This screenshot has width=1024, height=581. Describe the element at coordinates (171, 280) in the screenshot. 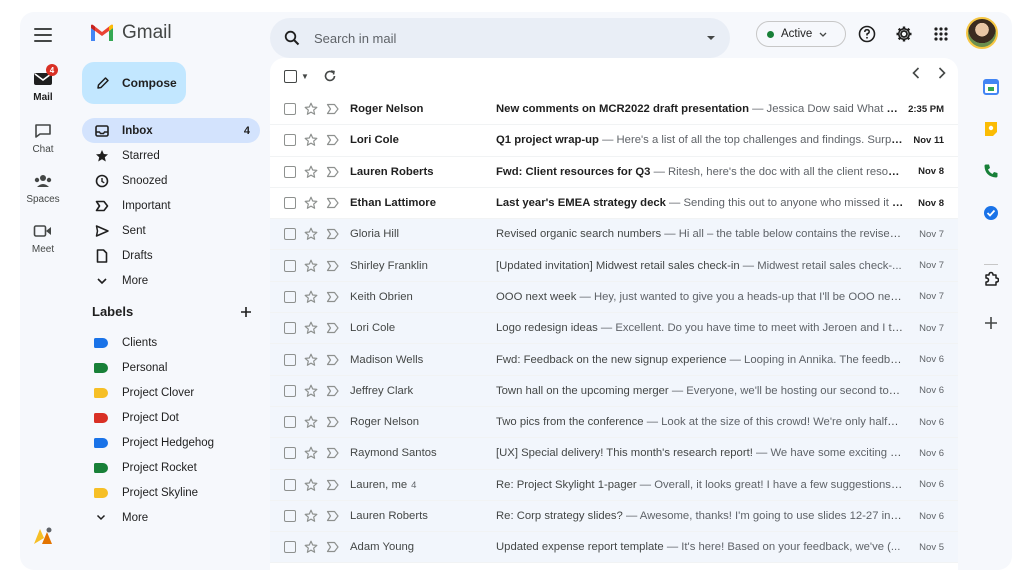

I see `nav-item-more: More` at that location.